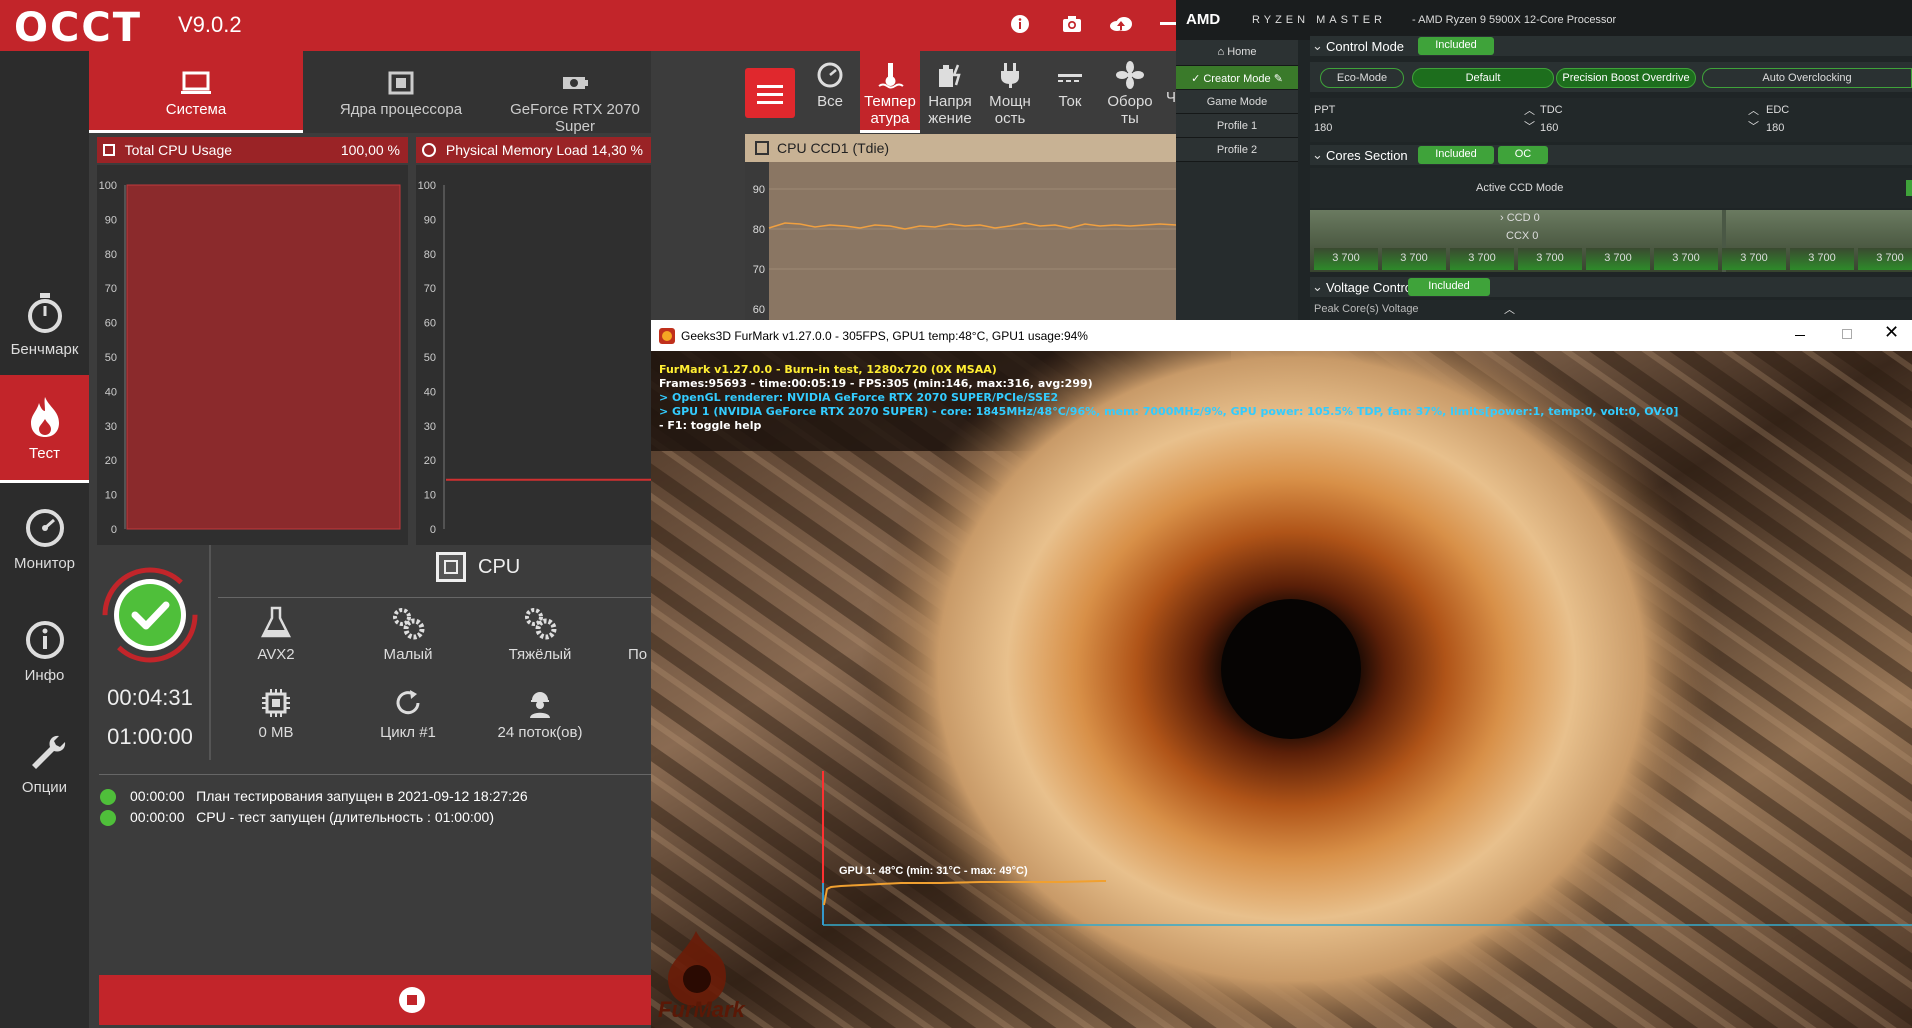  I want to click on edc-value: 180, so click(1775, 128).